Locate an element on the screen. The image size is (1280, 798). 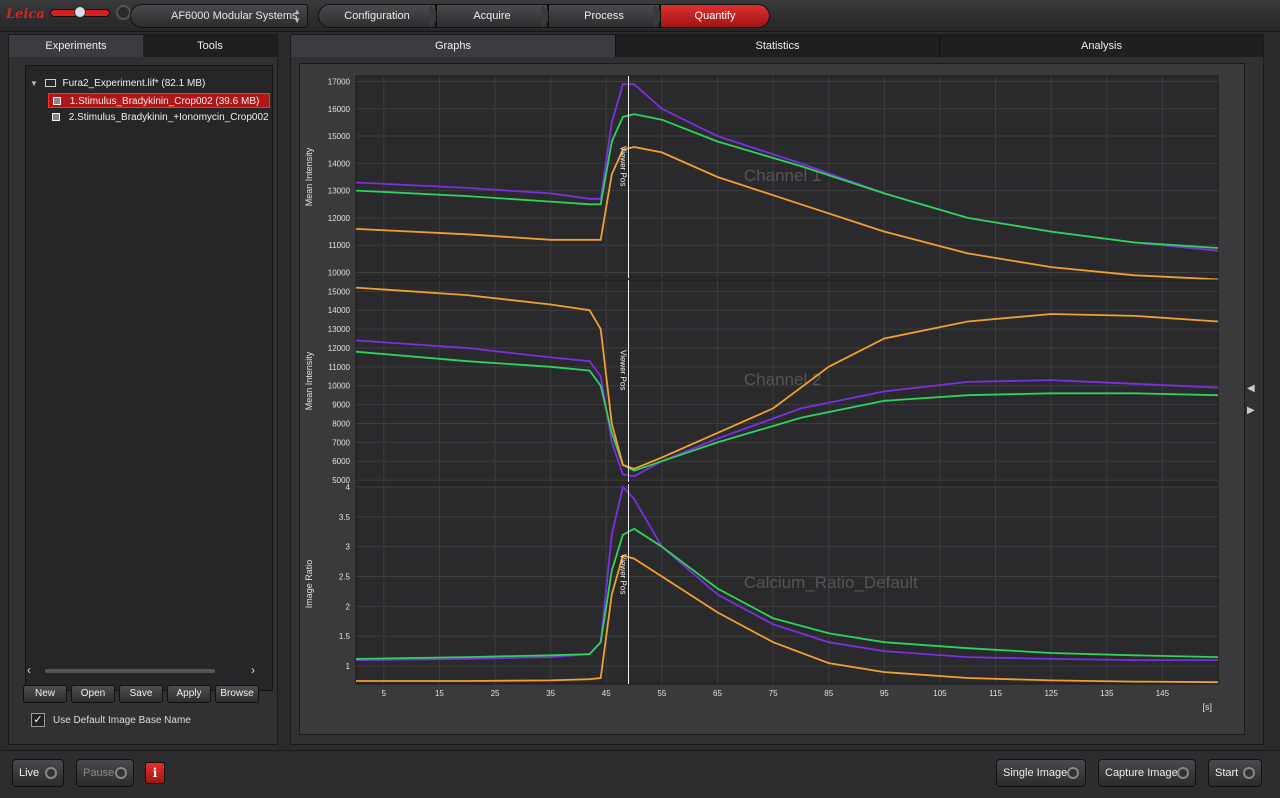
scroll-thumb is located at coordinates (130, 671).